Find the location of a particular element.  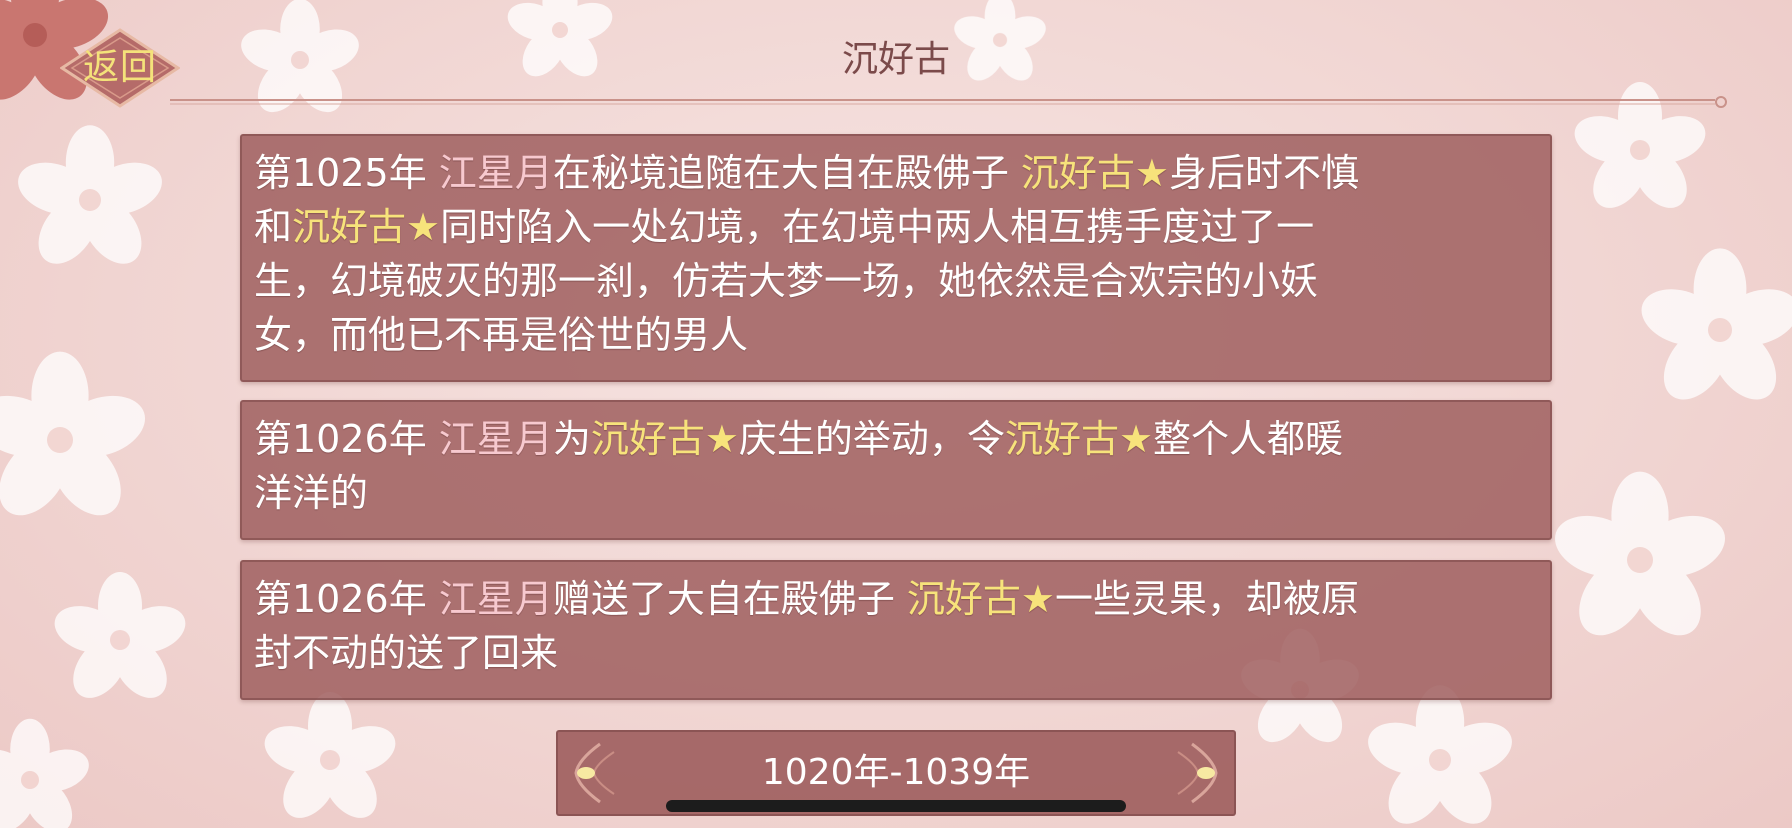

home-indicator is located at coordinates (896, 806).